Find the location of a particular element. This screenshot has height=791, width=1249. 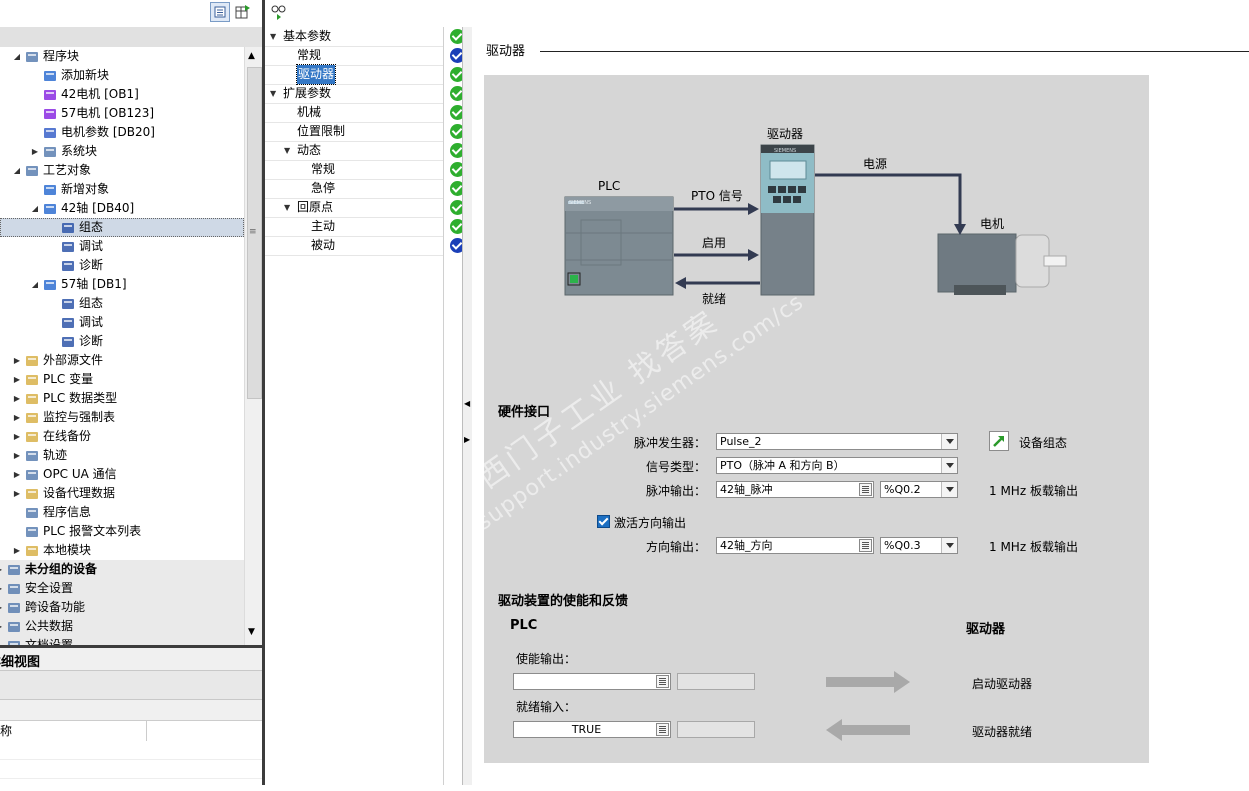

tree-item: ▶ 公共数据 is located at coordinates (122, 626).